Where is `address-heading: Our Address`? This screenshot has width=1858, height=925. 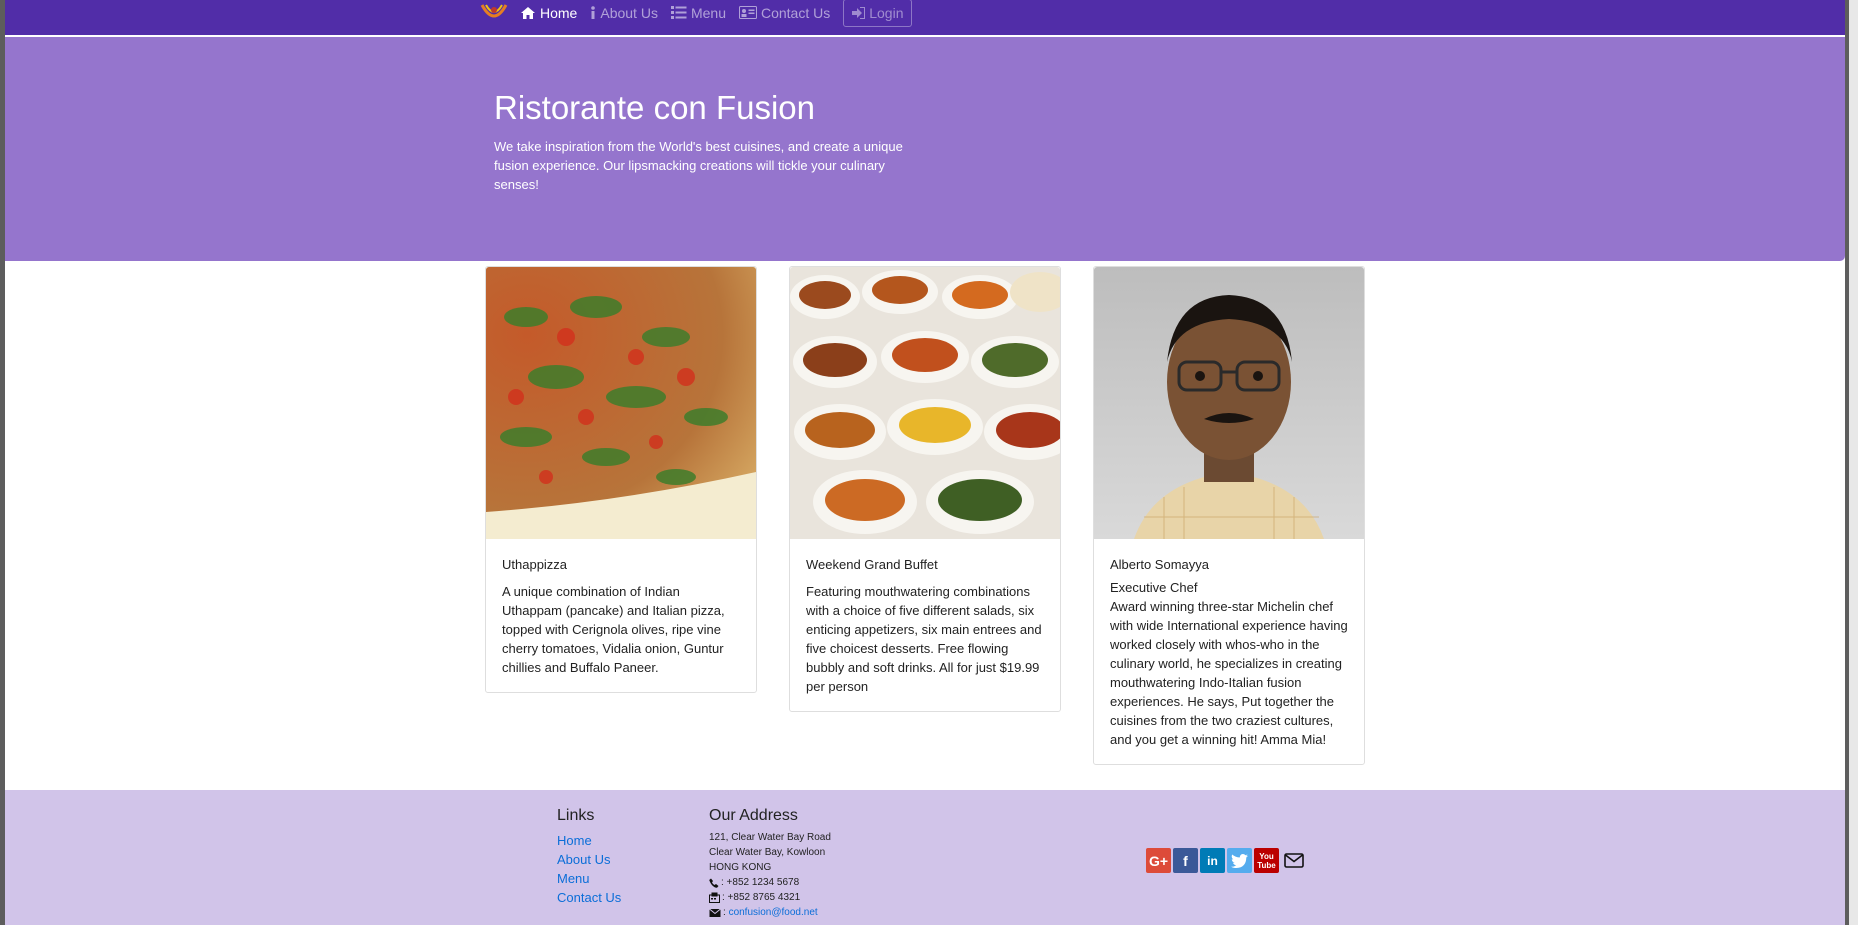 address-heading: Our Address is located at coordinates (753, 815).